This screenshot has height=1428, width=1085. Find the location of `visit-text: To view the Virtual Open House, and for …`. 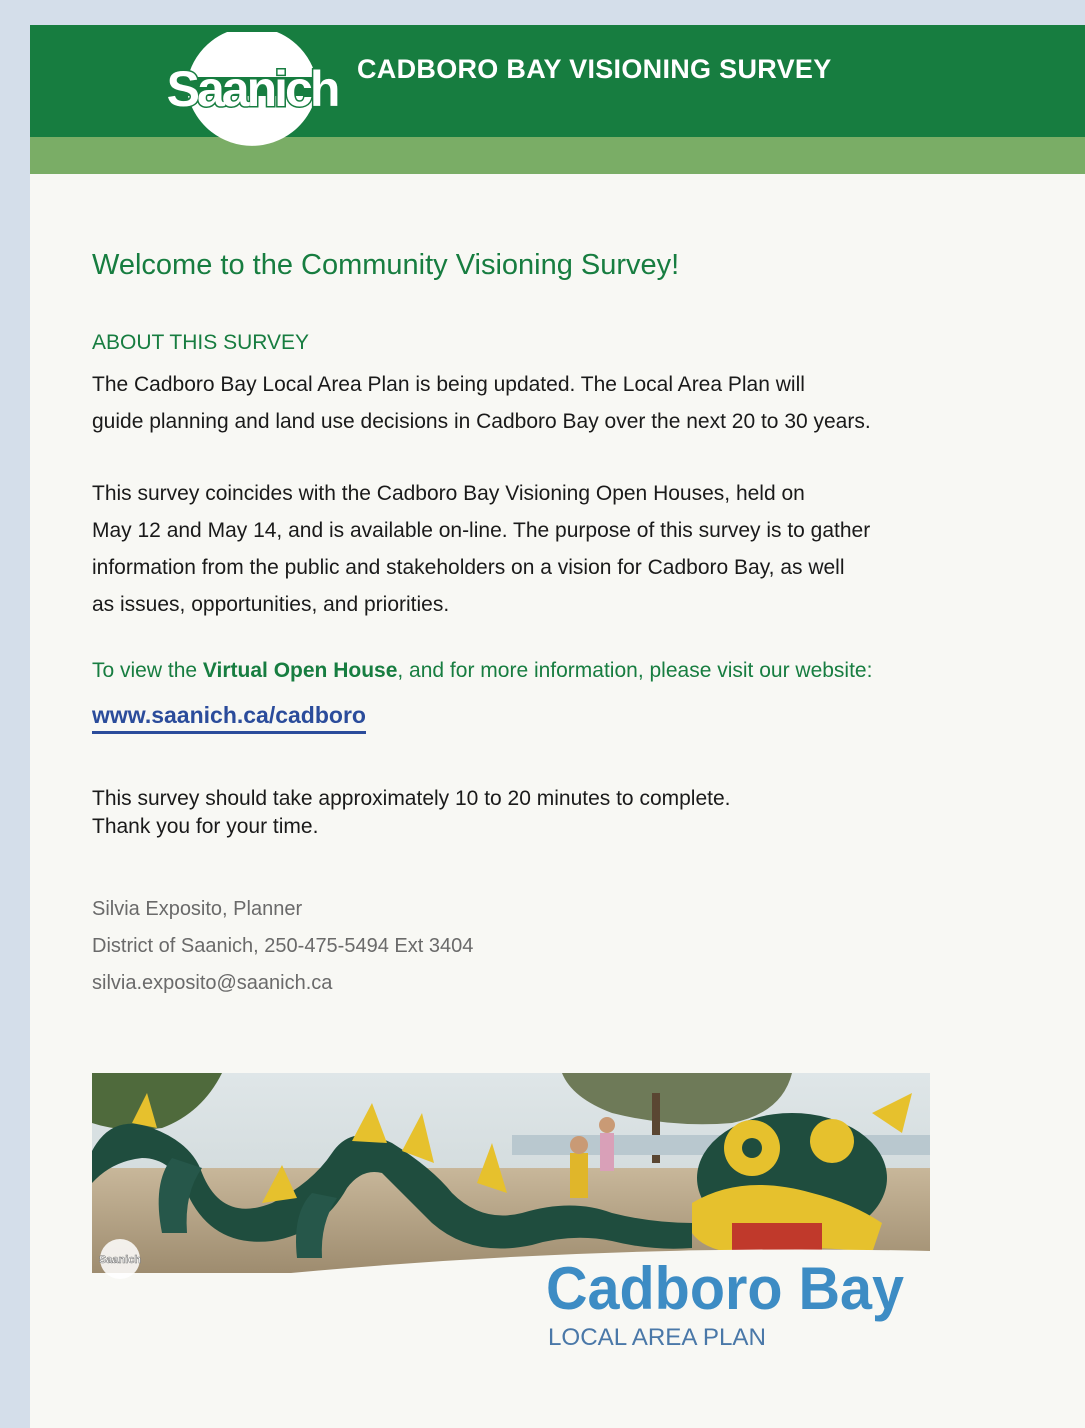

visit-text: To view the Virtual Open House, and for … is located at coordinates (482, 671).